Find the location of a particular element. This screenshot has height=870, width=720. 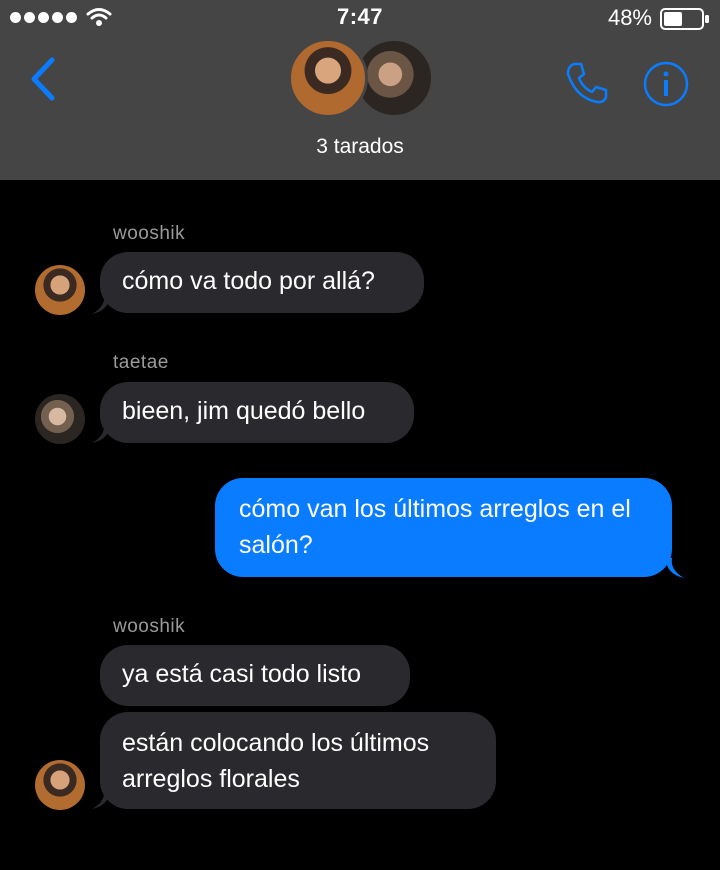

battery-percentage: 48% is located at coordinates (629, 17).